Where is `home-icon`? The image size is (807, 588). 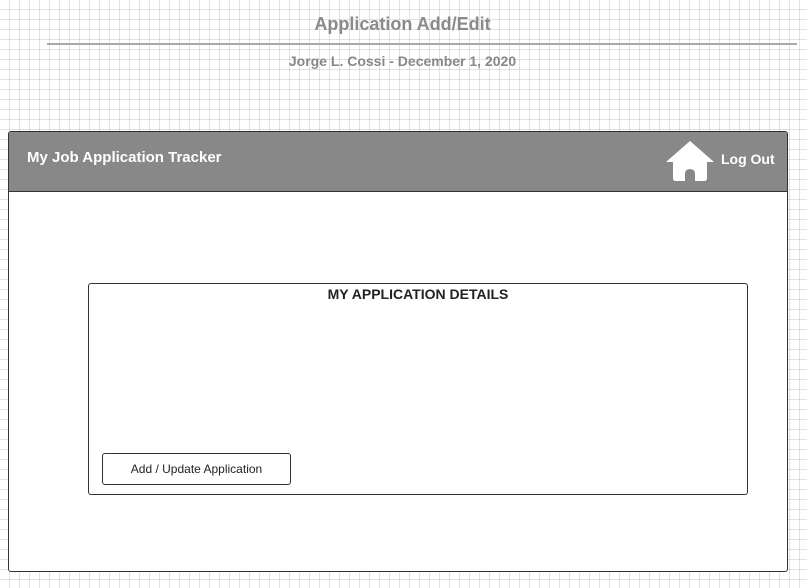
home-icon is located at coordinates (690, 161).